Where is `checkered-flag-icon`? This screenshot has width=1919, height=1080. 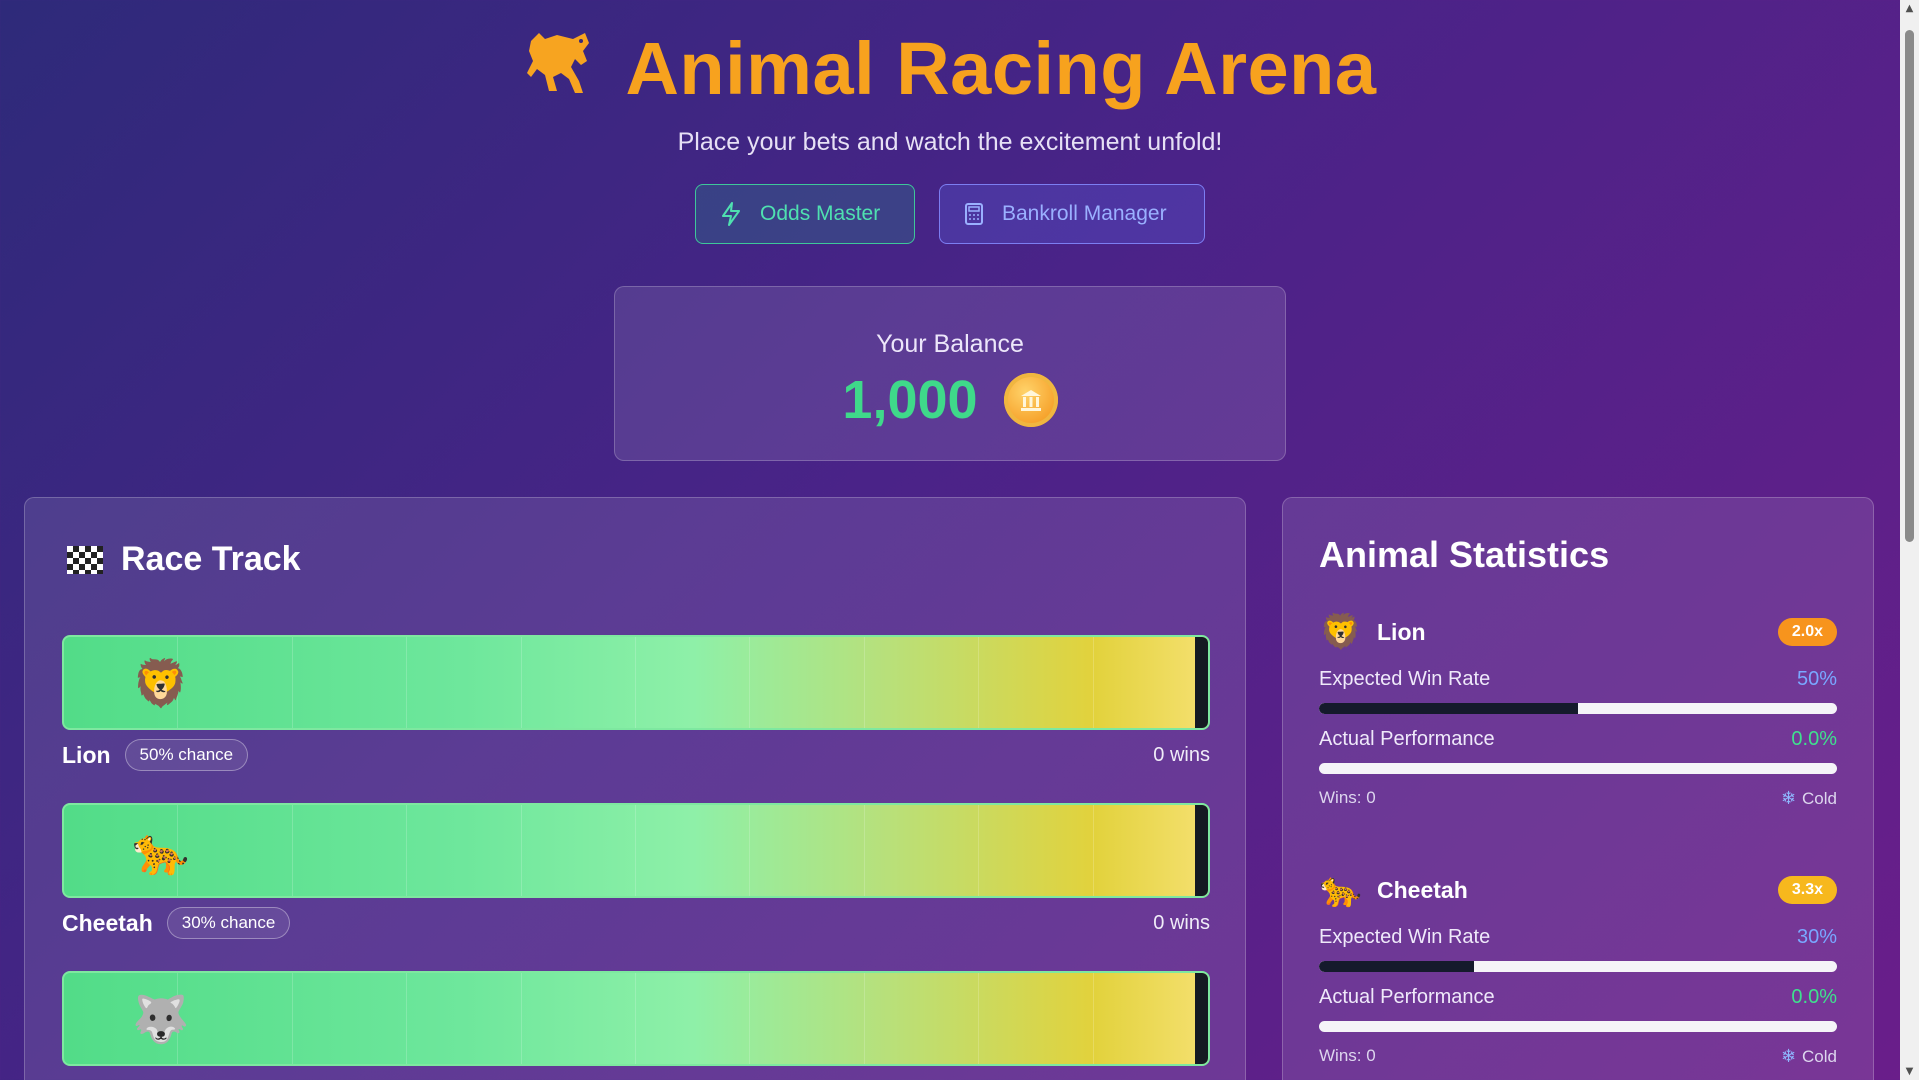 checkered-flag-icon is located at coordinates (85, 559).